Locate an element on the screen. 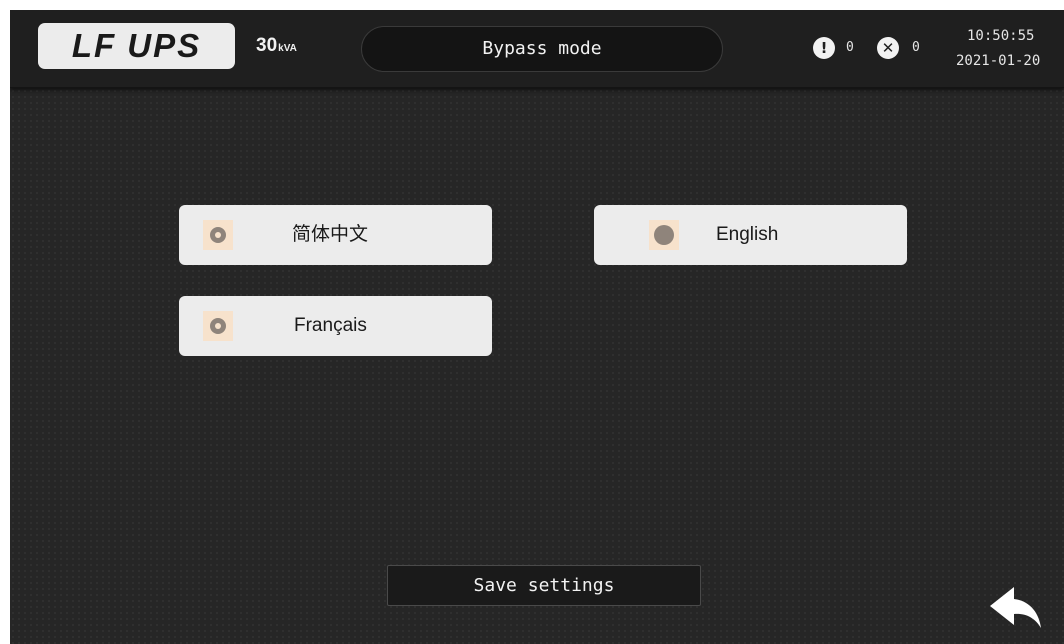 The width and height of the screenshot is (1064, 644). warning-count: 0 is located at coordinates (850, 47).